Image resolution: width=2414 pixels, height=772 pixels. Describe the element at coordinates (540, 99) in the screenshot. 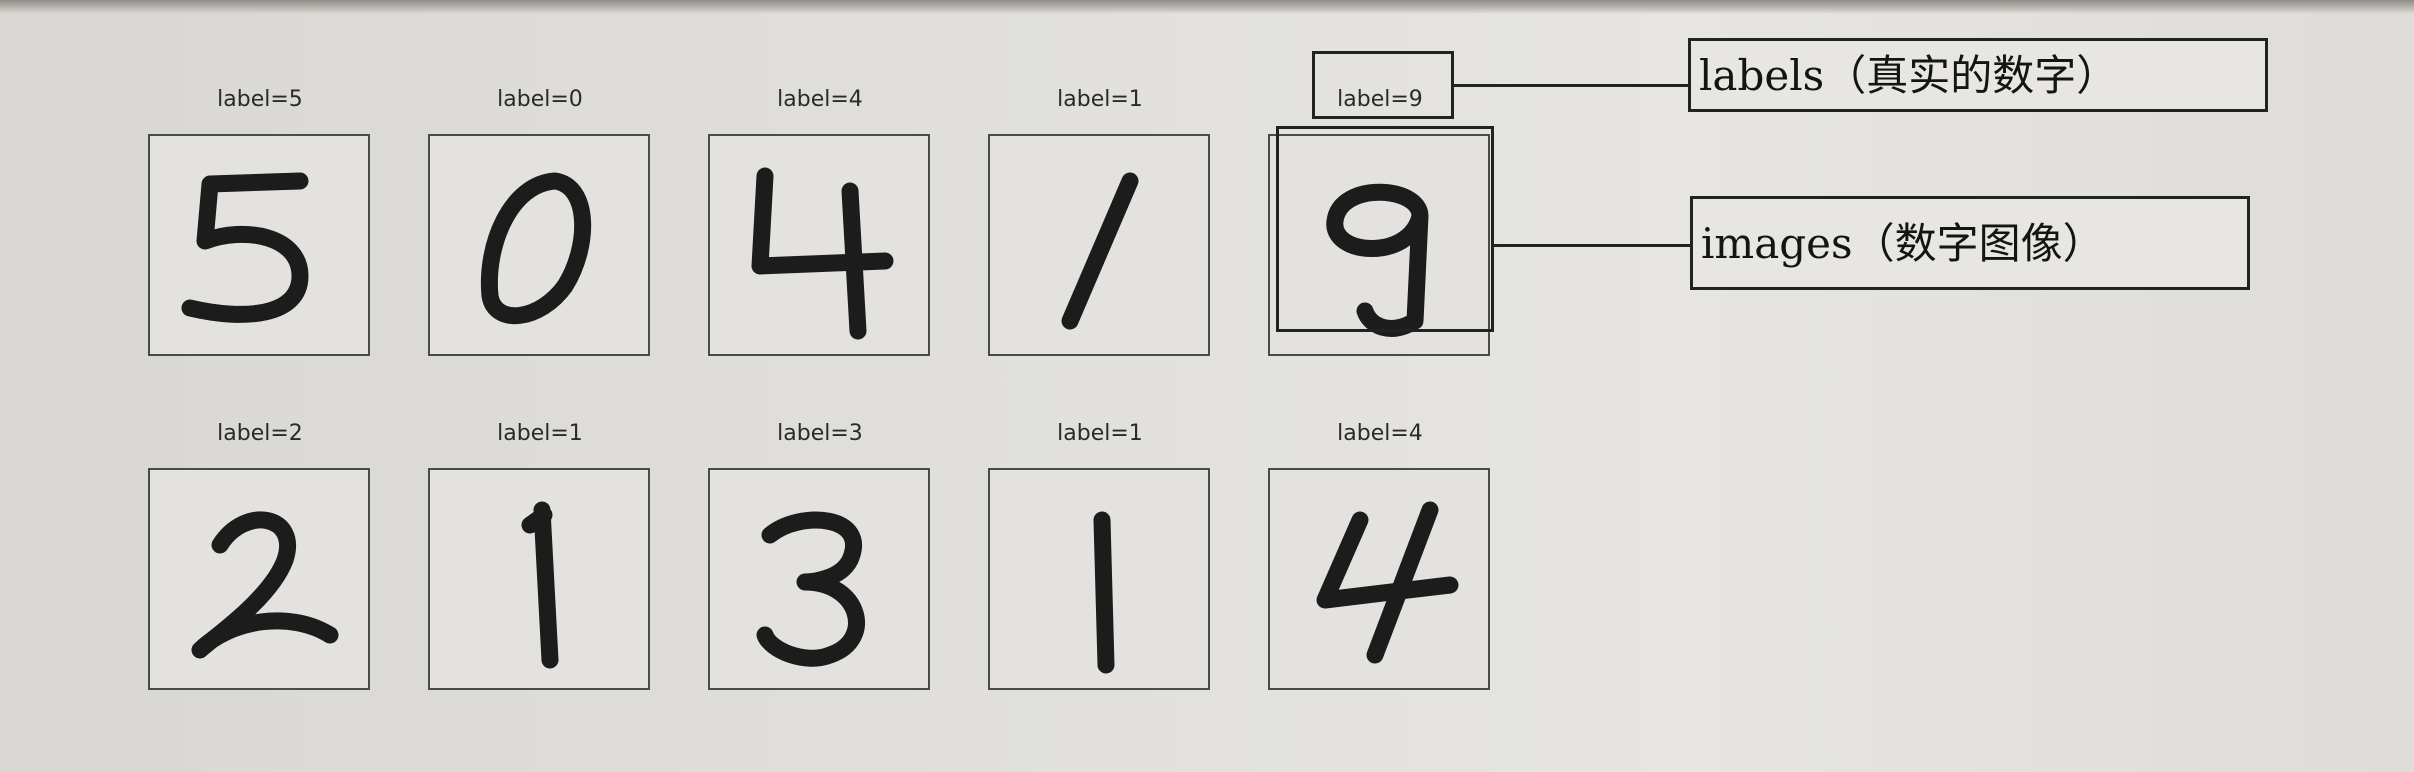

I see `digit-label: label=0` at that location.